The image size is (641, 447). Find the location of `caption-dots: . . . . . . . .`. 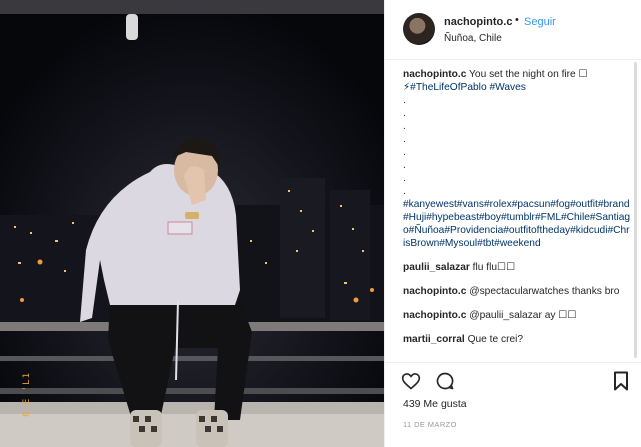

caption-dots: . . . . . . . . is located at coordinates (517, 146).